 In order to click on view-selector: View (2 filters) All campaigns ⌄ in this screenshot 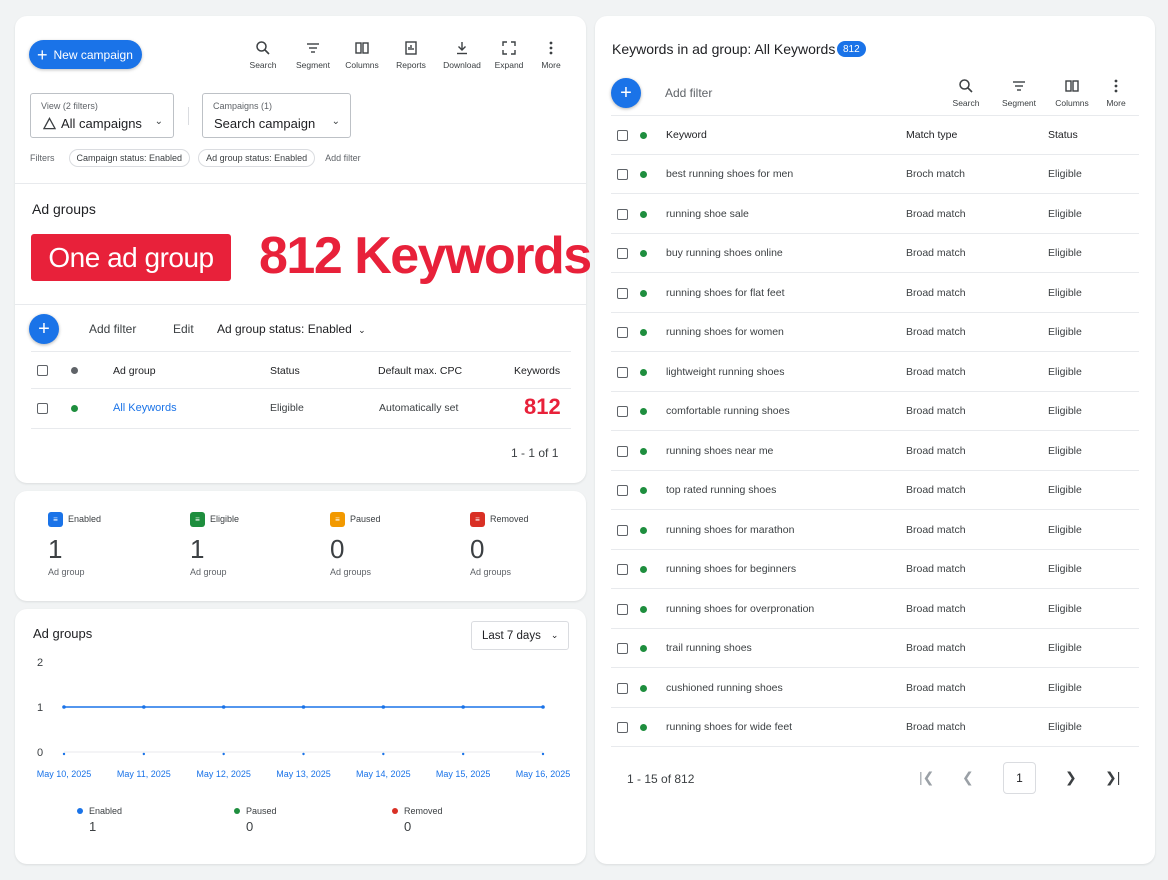, I will do `click(102, 115)`.